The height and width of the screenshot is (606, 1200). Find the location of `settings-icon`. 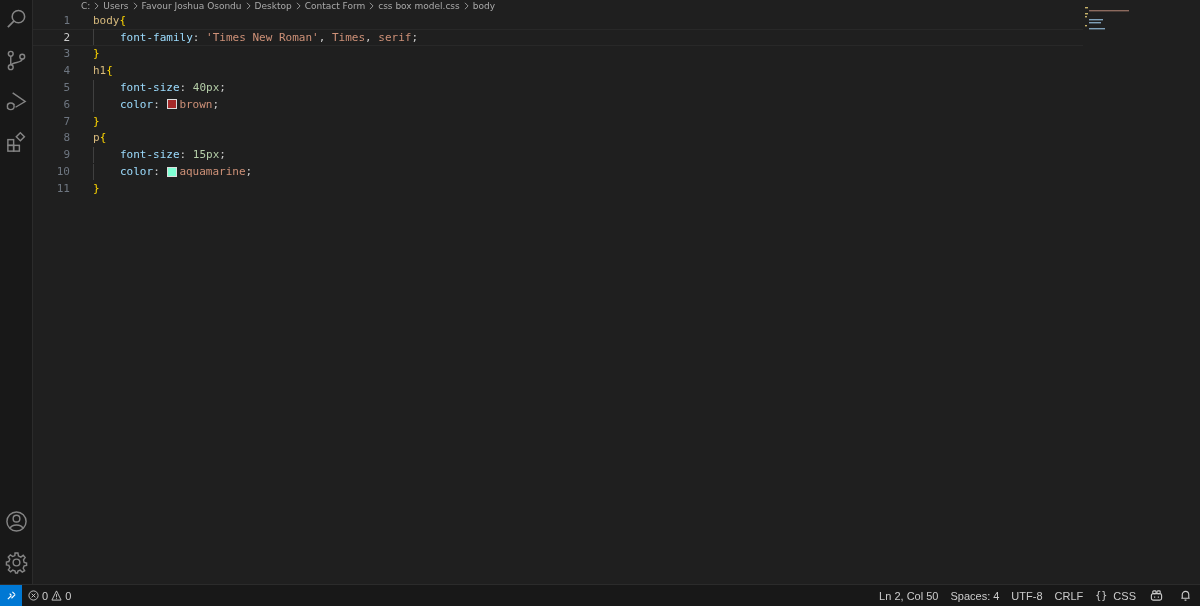

settings-icon is located at coordinates (16, 562).